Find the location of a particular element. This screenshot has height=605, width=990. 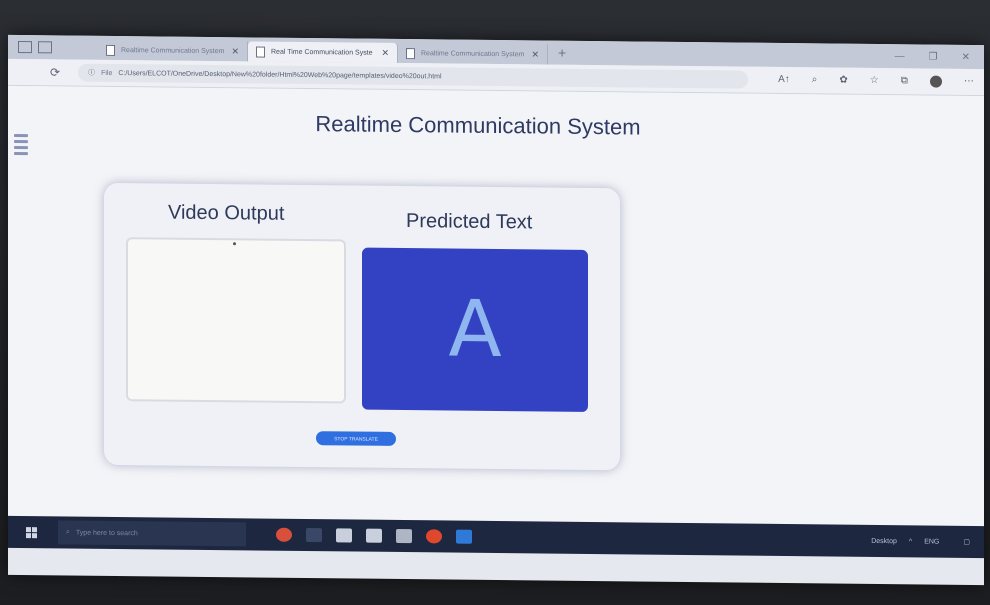

predicted-text-panel: A is located at coordinates (475, 329).